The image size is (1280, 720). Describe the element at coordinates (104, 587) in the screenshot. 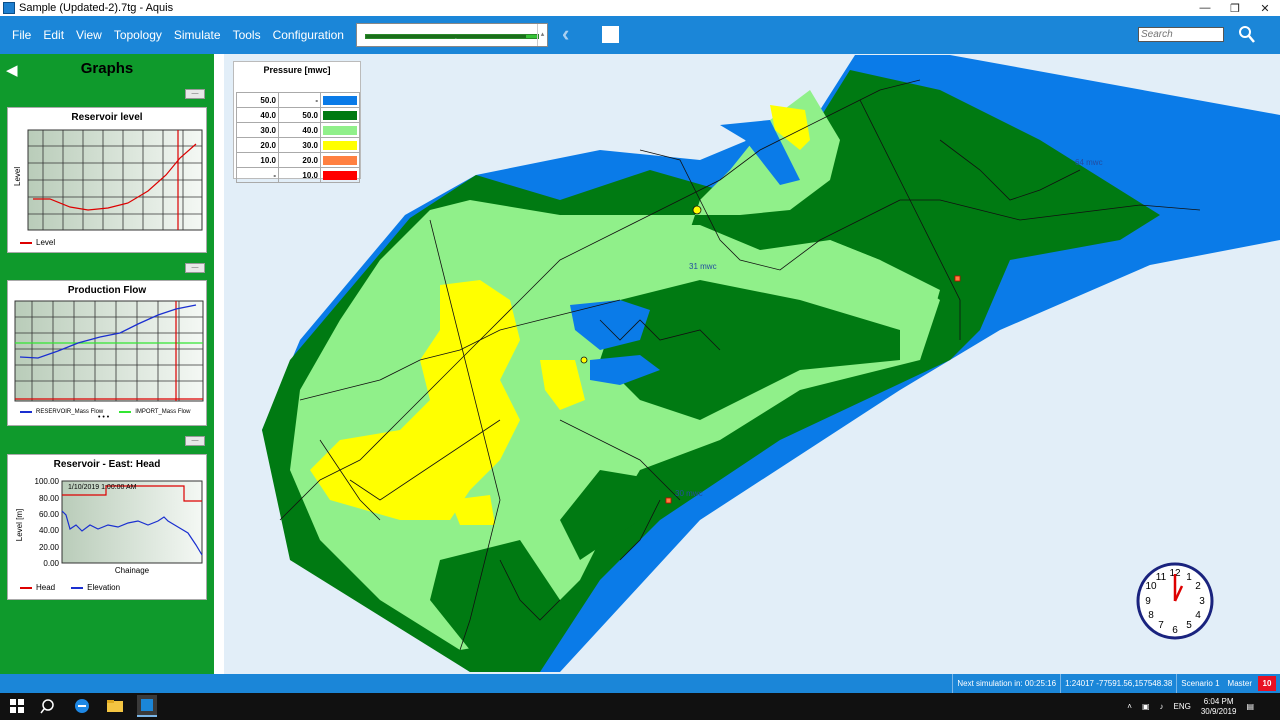

I see `legend-label: Elevation` at that location.